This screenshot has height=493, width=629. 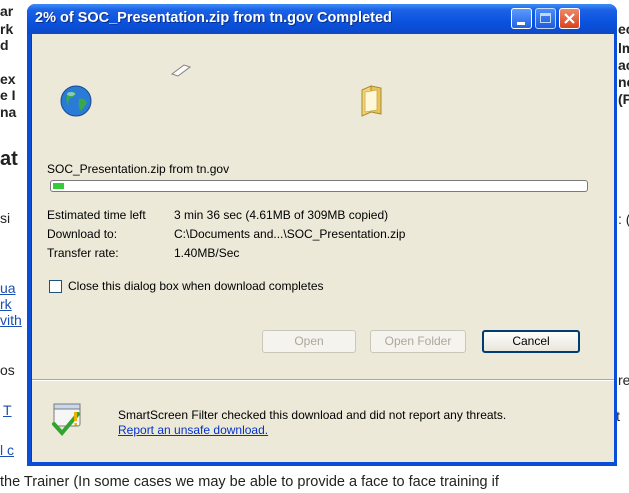 I want to click on close-icon, so click(x=569, y=18).